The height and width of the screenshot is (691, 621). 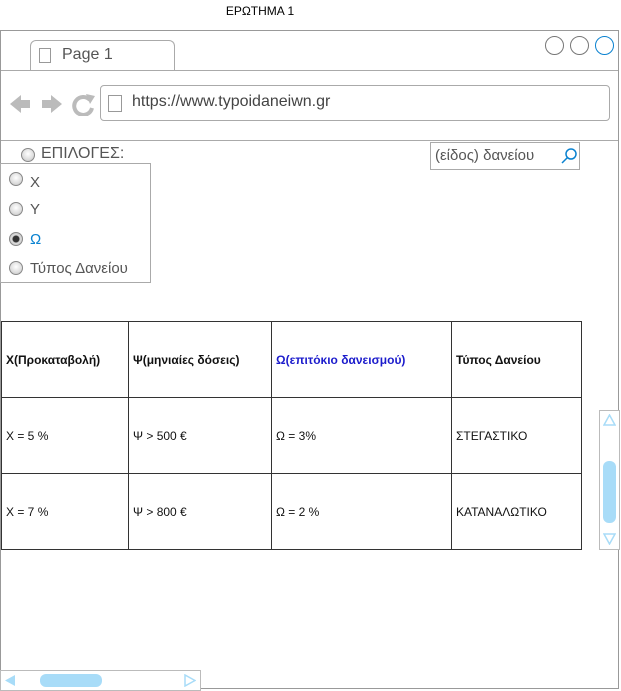 What do you see at coordinates (83, 153) in the screenshot?
I see `options-label: ΕΠΙΛΟΓΕΣ:` at bounding box center [83, 153].